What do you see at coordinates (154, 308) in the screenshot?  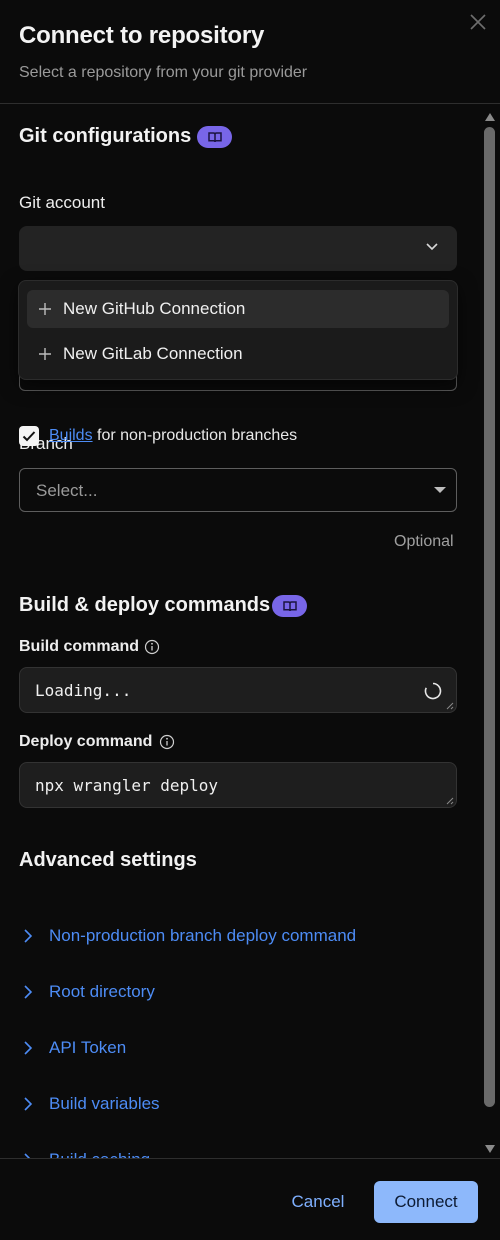 I see `menu-item-label: New GitHub Connection` at bounding box center [154, 308].